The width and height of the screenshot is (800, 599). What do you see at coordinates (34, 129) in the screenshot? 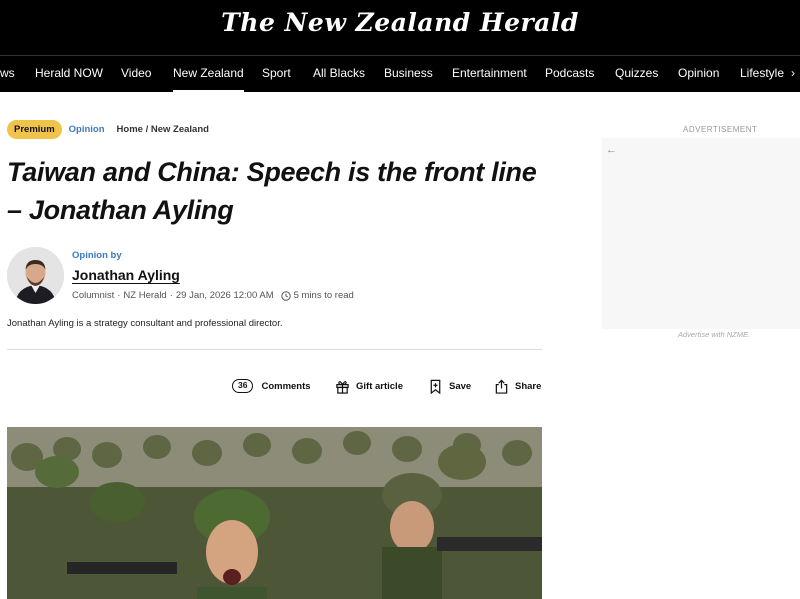
I see `premium-badge: Premium` at bounding box center [34, 129].